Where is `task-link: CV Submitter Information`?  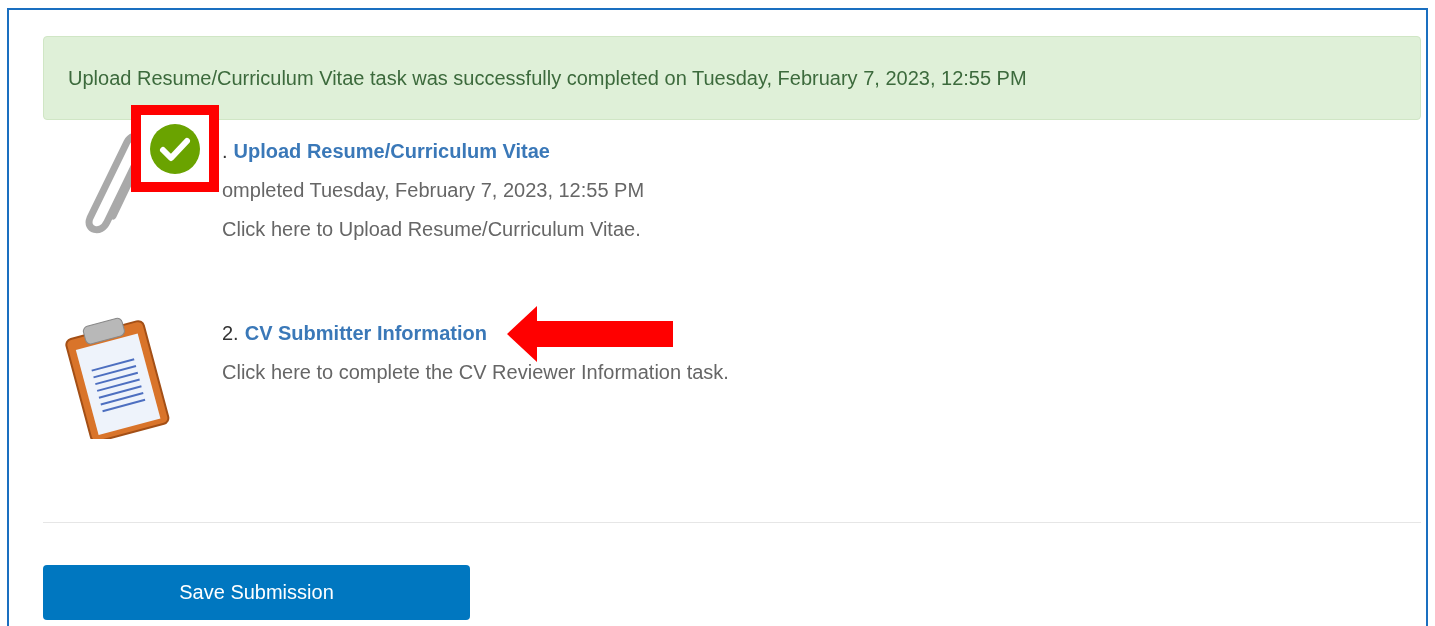 task-link: CV Submitter Information is located at coordinates (365, 333).